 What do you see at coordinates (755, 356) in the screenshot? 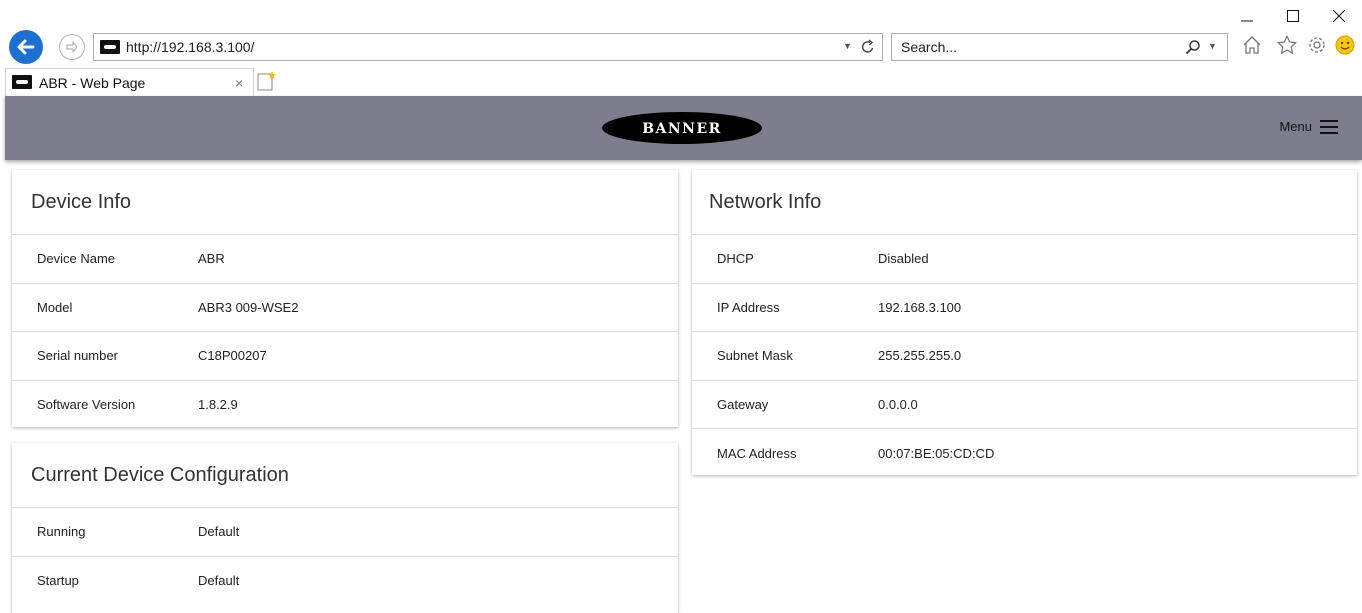
I see `row-label: Subnet Mask` at bounding box center [755, 356].